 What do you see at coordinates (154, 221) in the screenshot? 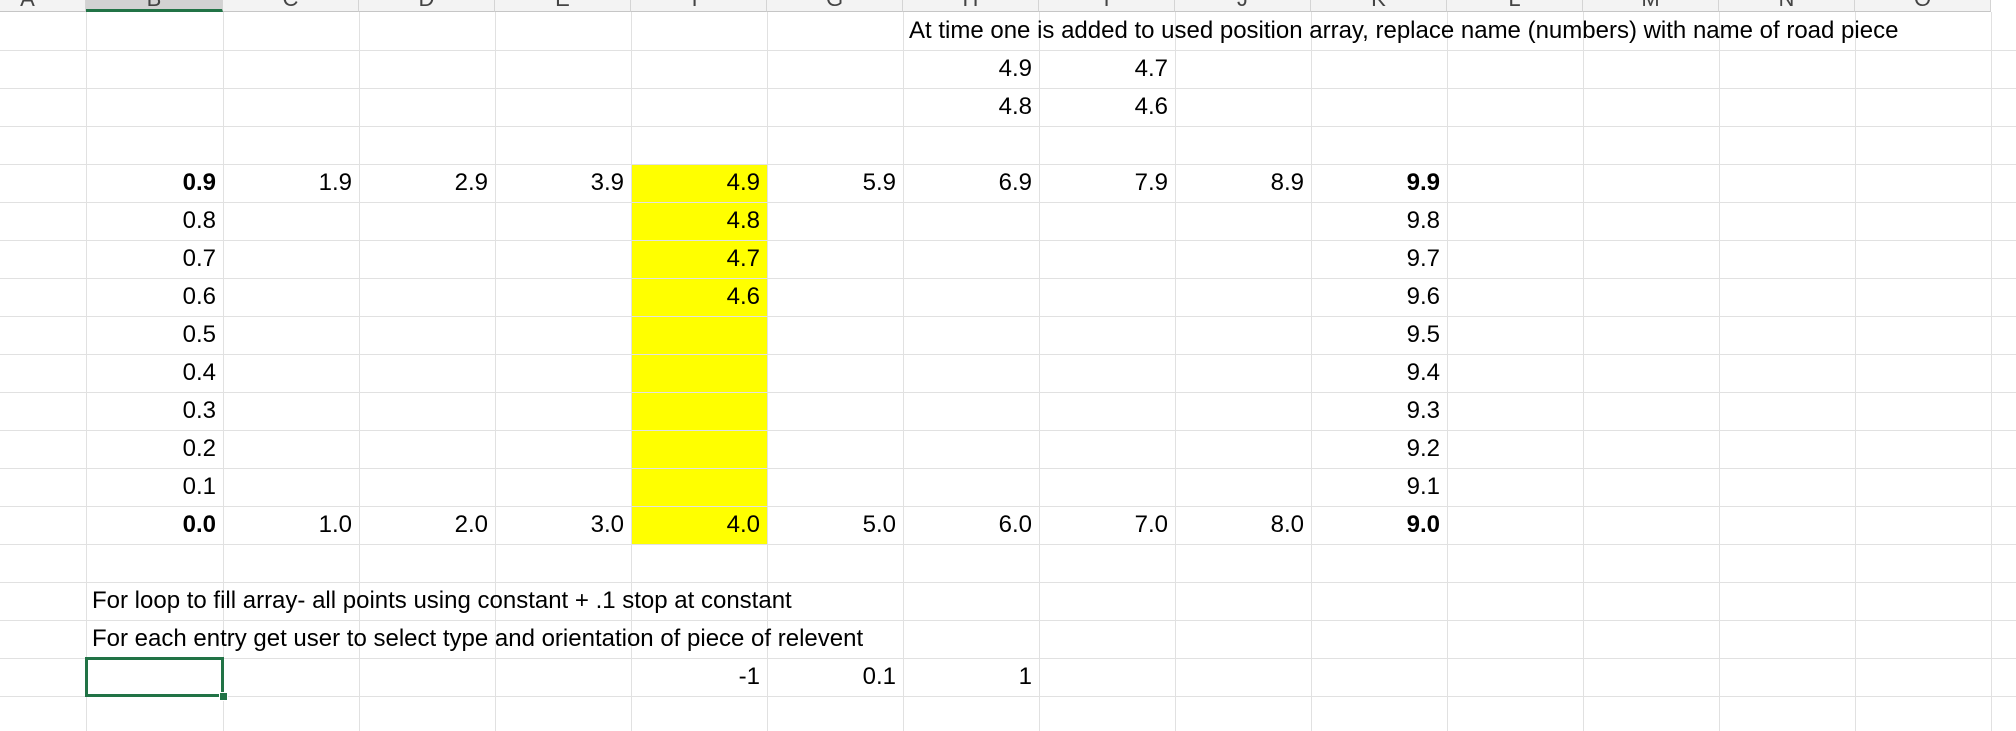
I see `cell-b6: 0.8` at bounding box center [154, 221].